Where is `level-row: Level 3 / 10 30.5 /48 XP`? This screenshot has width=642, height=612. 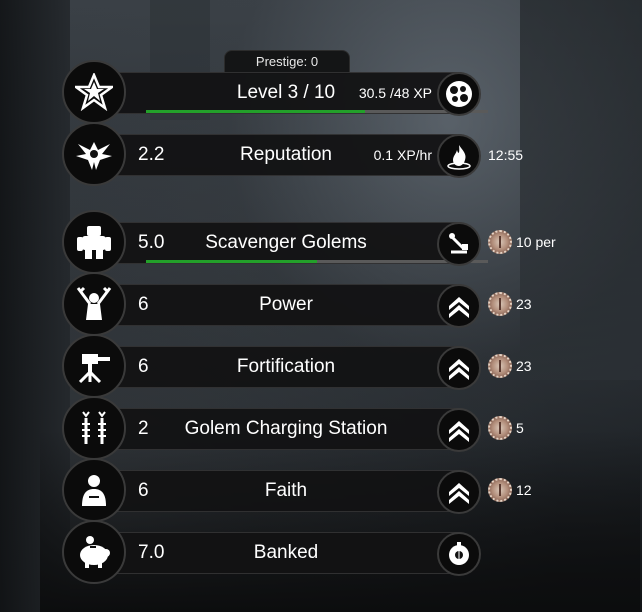 level-row: Level 3 / 10 30.5 /48 XP is located at coordinates (275, 92).